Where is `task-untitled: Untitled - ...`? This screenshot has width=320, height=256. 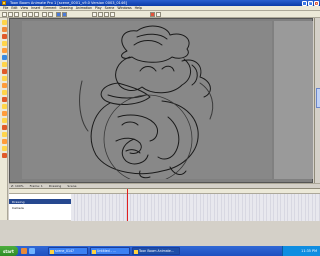 task-untitled: Untitled - ... is located at coordinates (110, 251).